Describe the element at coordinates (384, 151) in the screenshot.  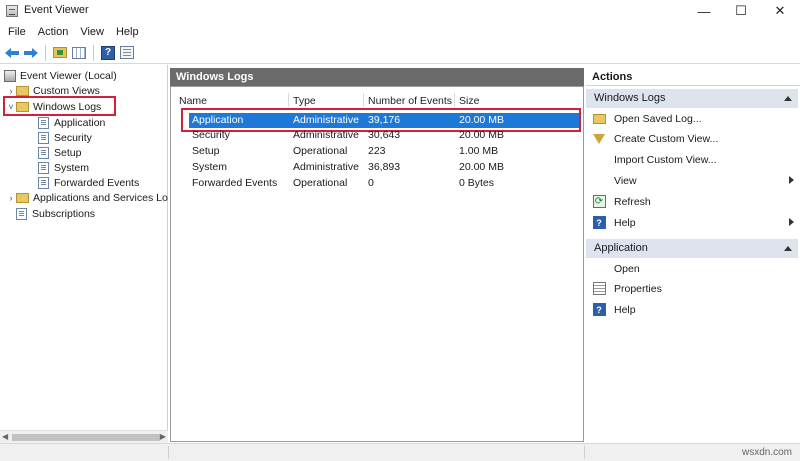
I see `table-row: Setup Operational 223 1.00 MB` at that location.